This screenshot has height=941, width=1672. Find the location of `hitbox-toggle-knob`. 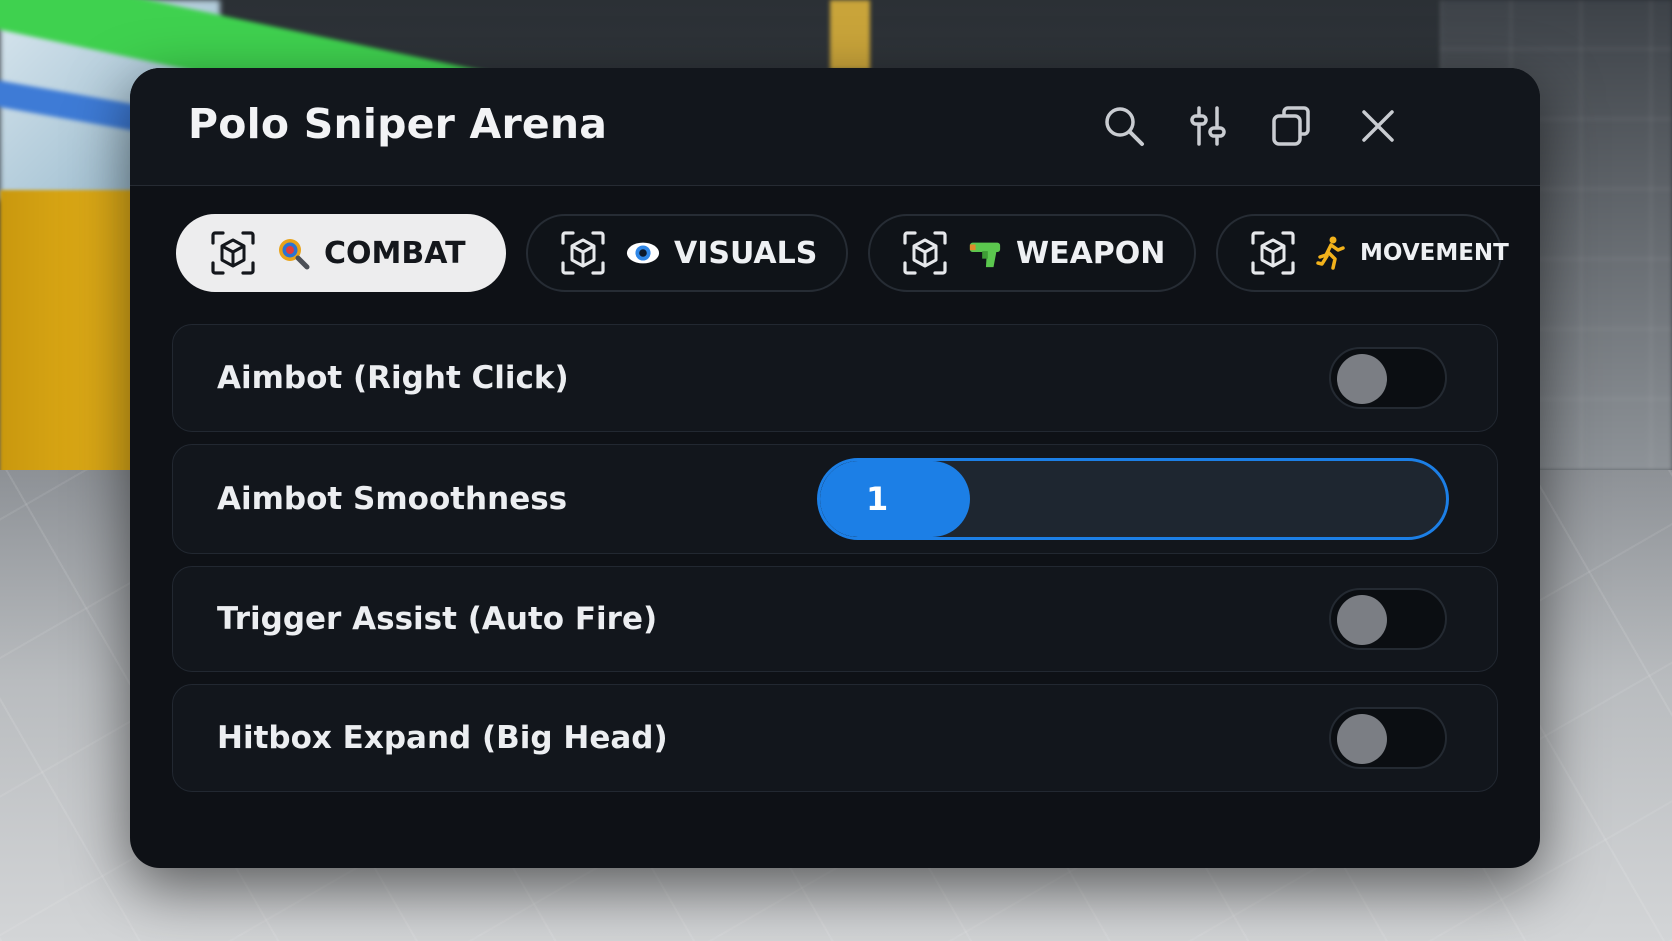

hitbox-toggle-knob is located at coordinates (1362, 739).